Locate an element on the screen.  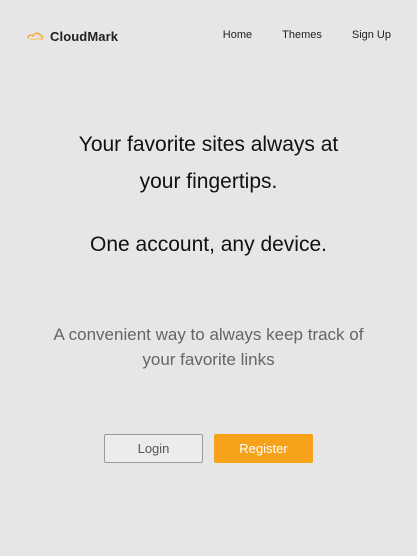
brand-logo-link: CloudMark is located at coordinates (72, 36).